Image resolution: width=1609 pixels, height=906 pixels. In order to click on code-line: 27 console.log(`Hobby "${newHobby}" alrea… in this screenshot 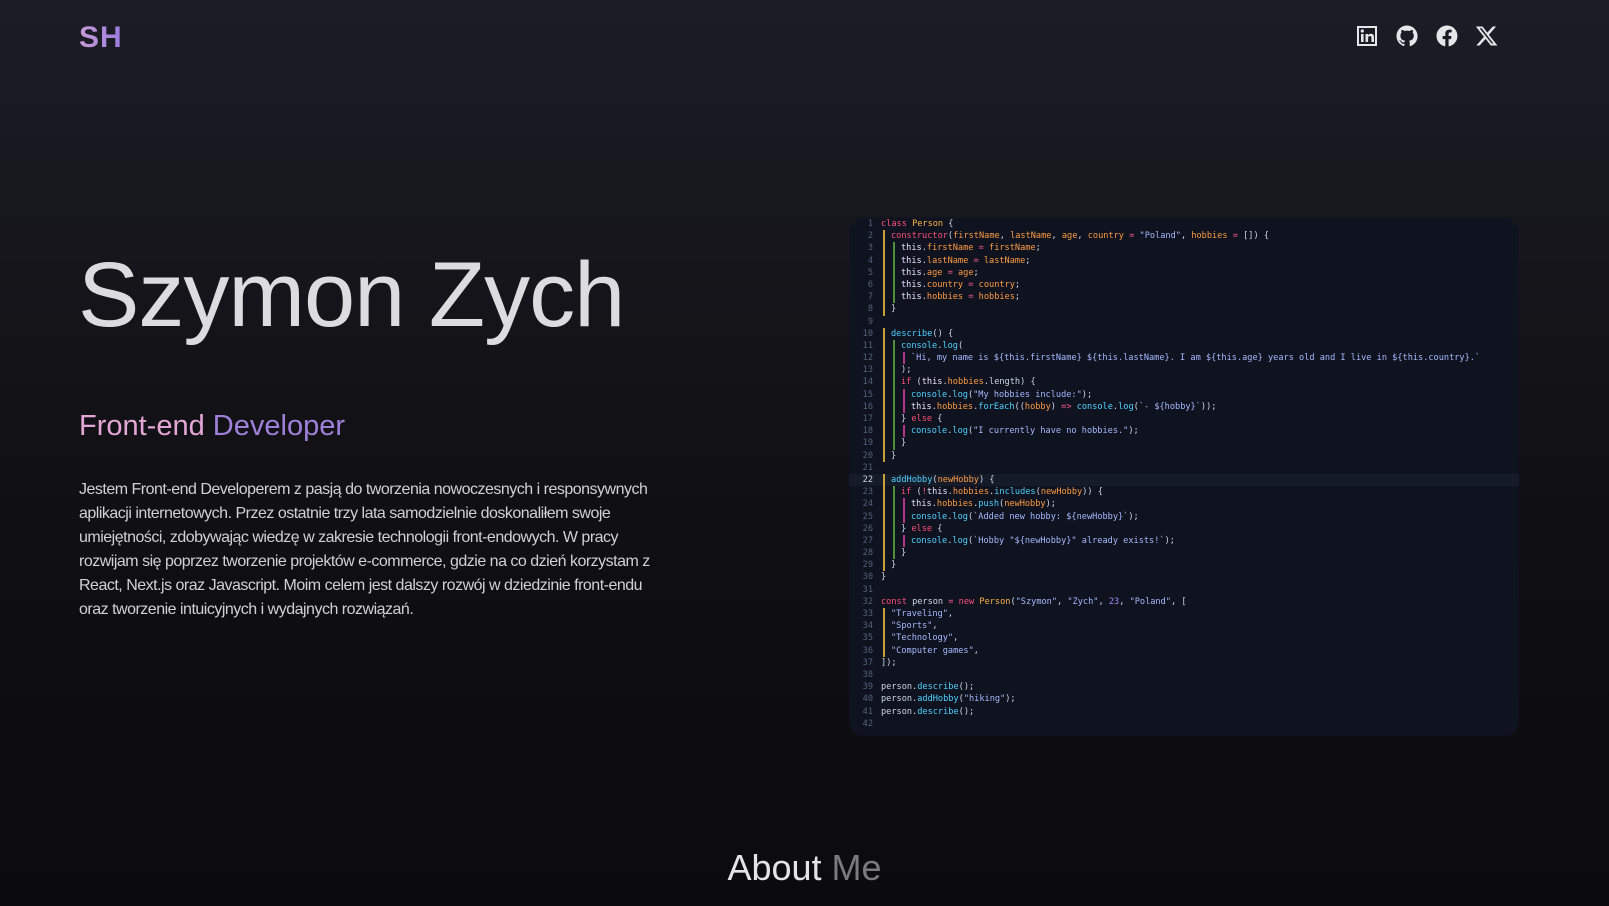, I will do `click(1018, 541)`.